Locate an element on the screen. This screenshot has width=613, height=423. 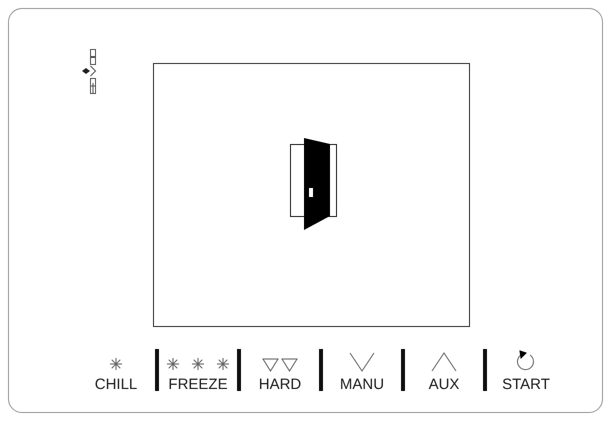
mode-button: AUX is located at coordinates (444, 384).